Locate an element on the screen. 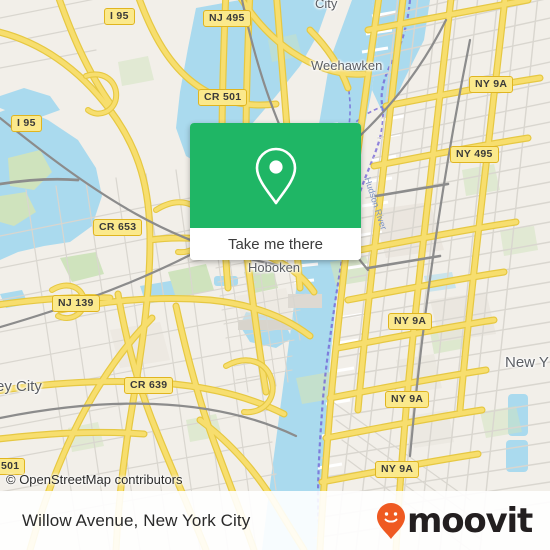 The width and height of the screenshot is (550, 550). map-place-label: New Y is located at coordinates (527, 362).